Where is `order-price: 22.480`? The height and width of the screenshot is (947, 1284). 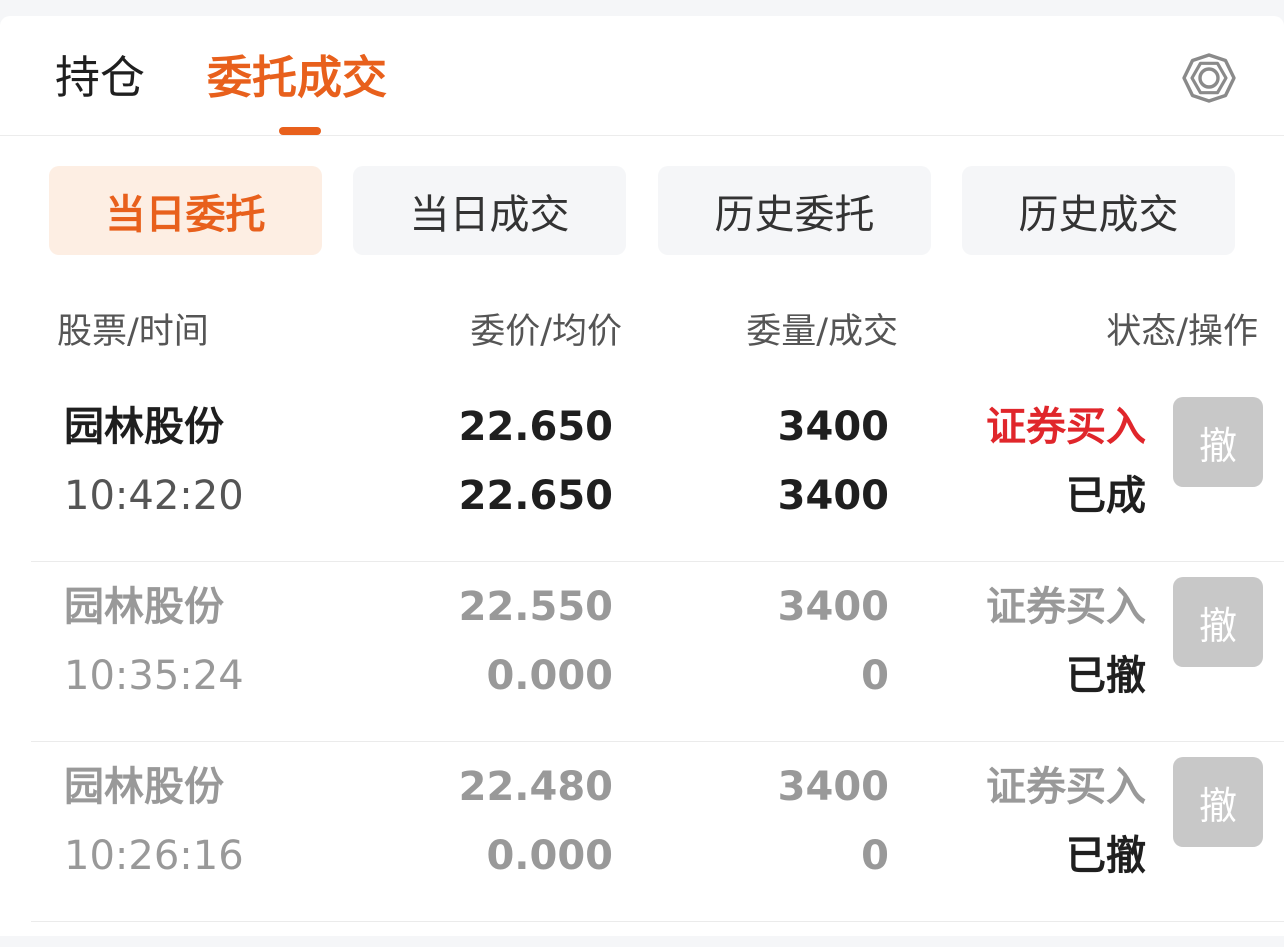
order-price: 22.480 is located at coordinates (535, 787).